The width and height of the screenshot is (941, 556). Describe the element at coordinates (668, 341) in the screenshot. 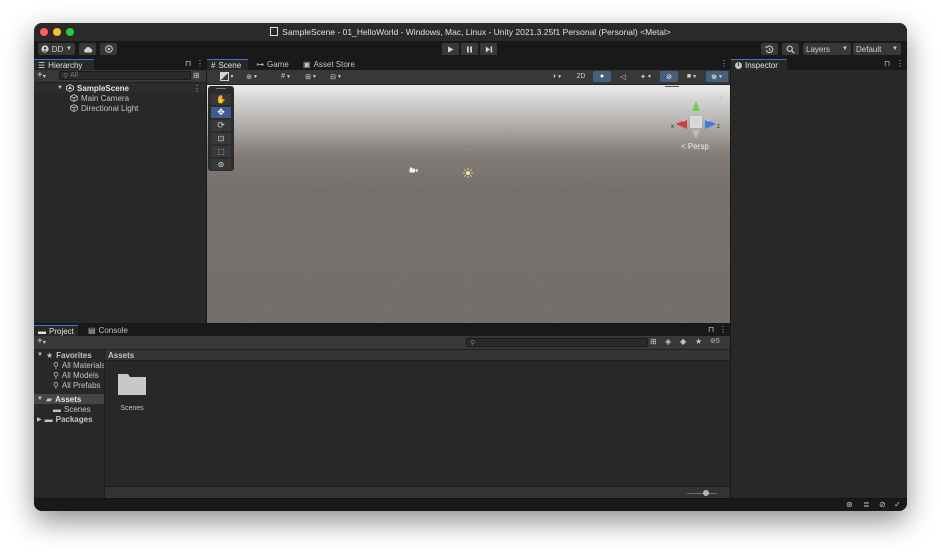

I see `search-by-label-icon: ◈` at that location.